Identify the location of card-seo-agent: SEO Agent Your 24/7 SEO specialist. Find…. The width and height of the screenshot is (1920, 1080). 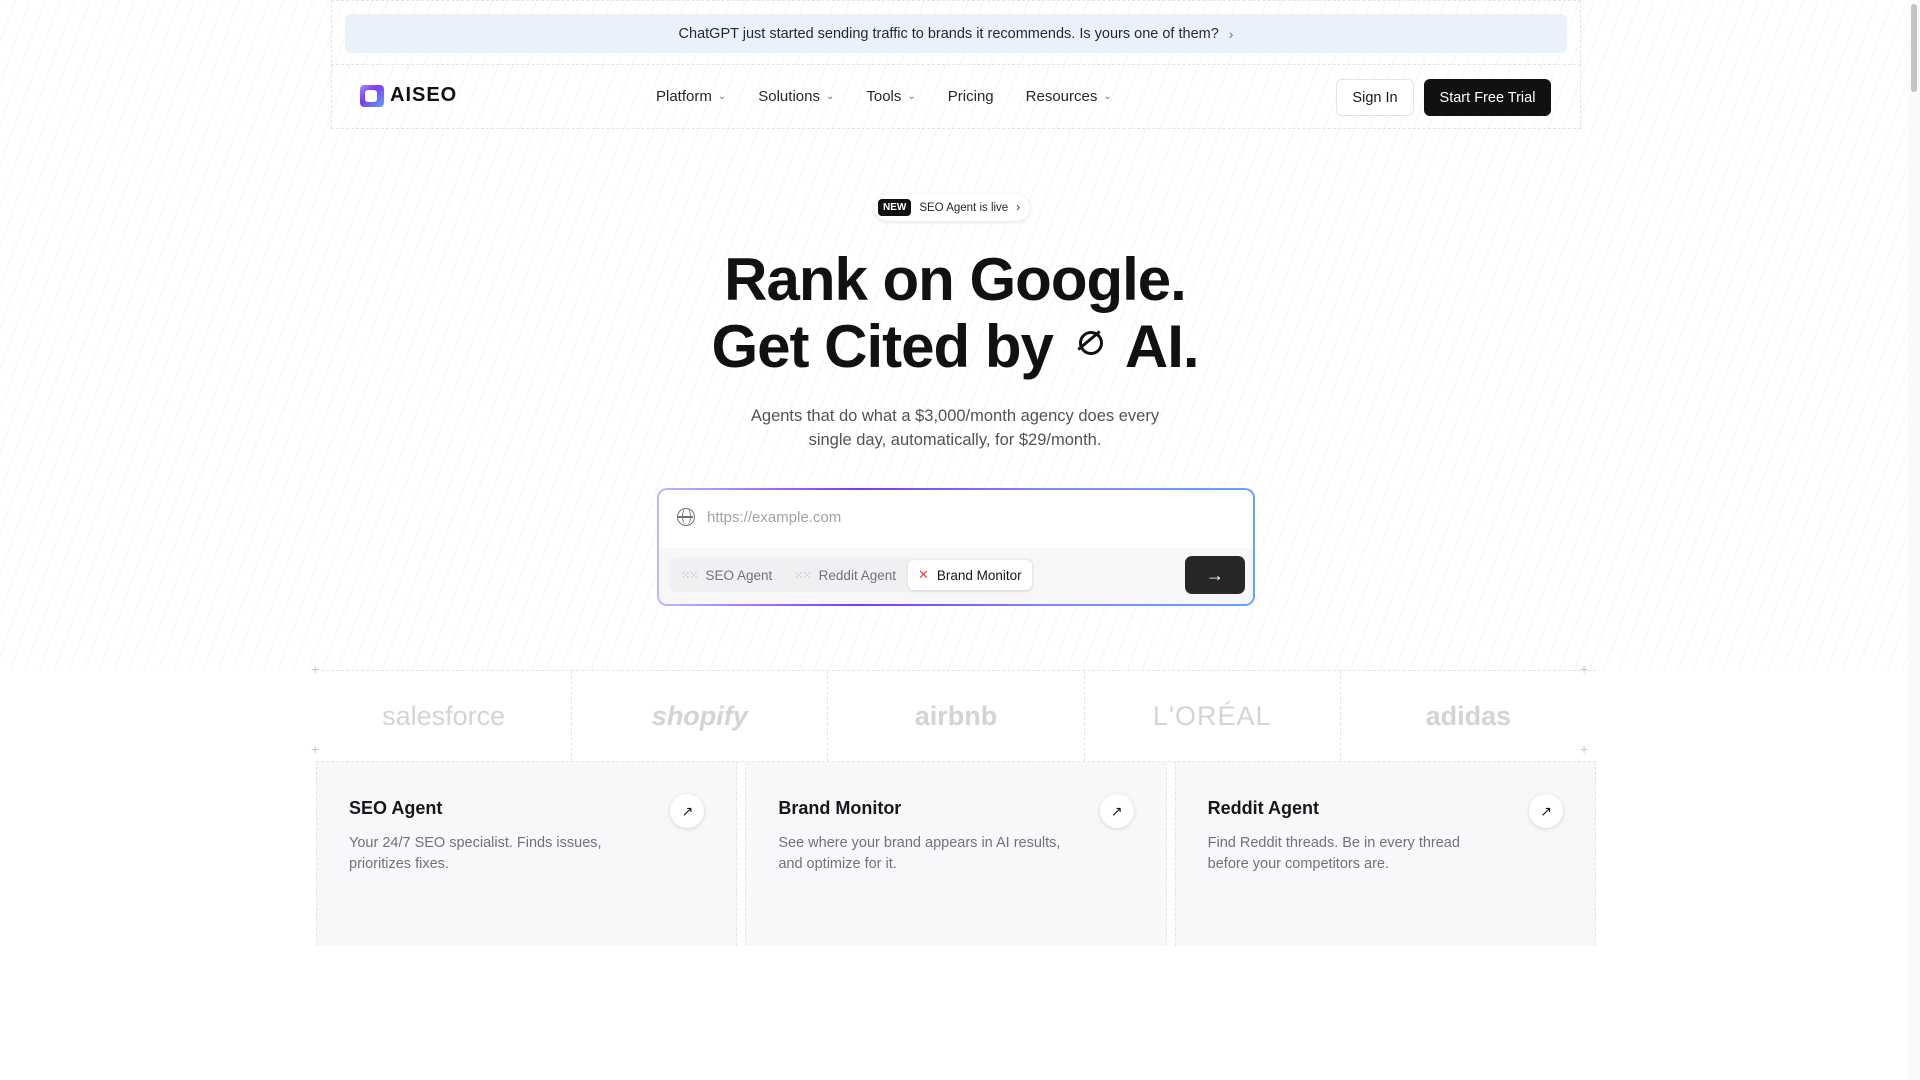
(527, 854).